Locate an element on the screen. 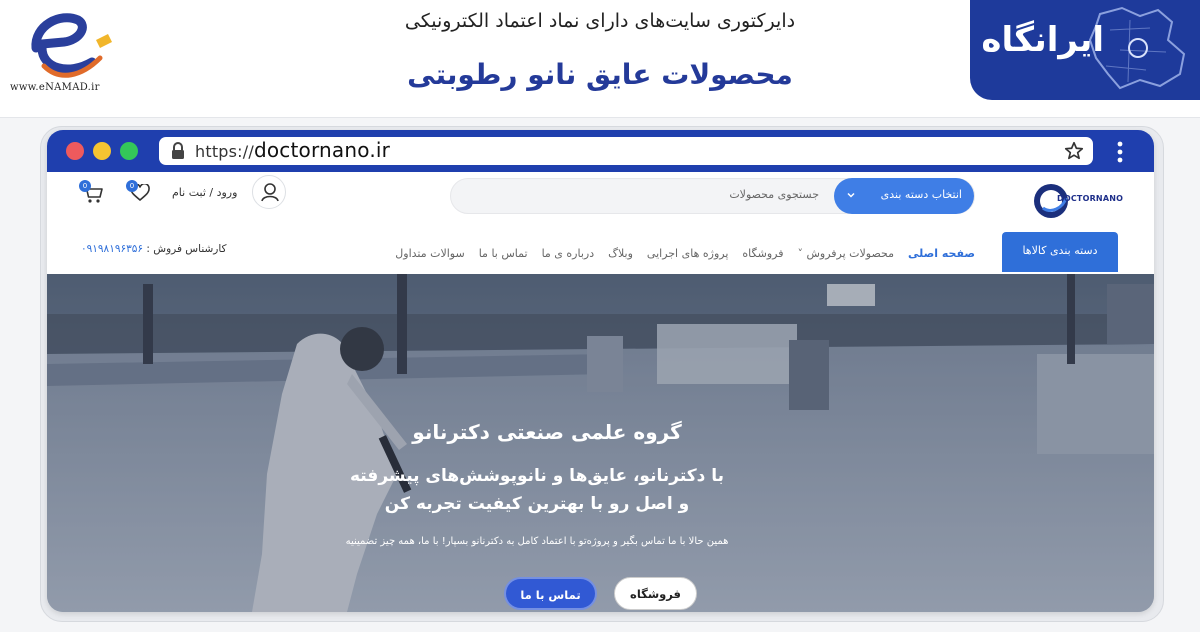  product-categories-label: دسته بندی کالاها is located at coordinates (1060, 250).